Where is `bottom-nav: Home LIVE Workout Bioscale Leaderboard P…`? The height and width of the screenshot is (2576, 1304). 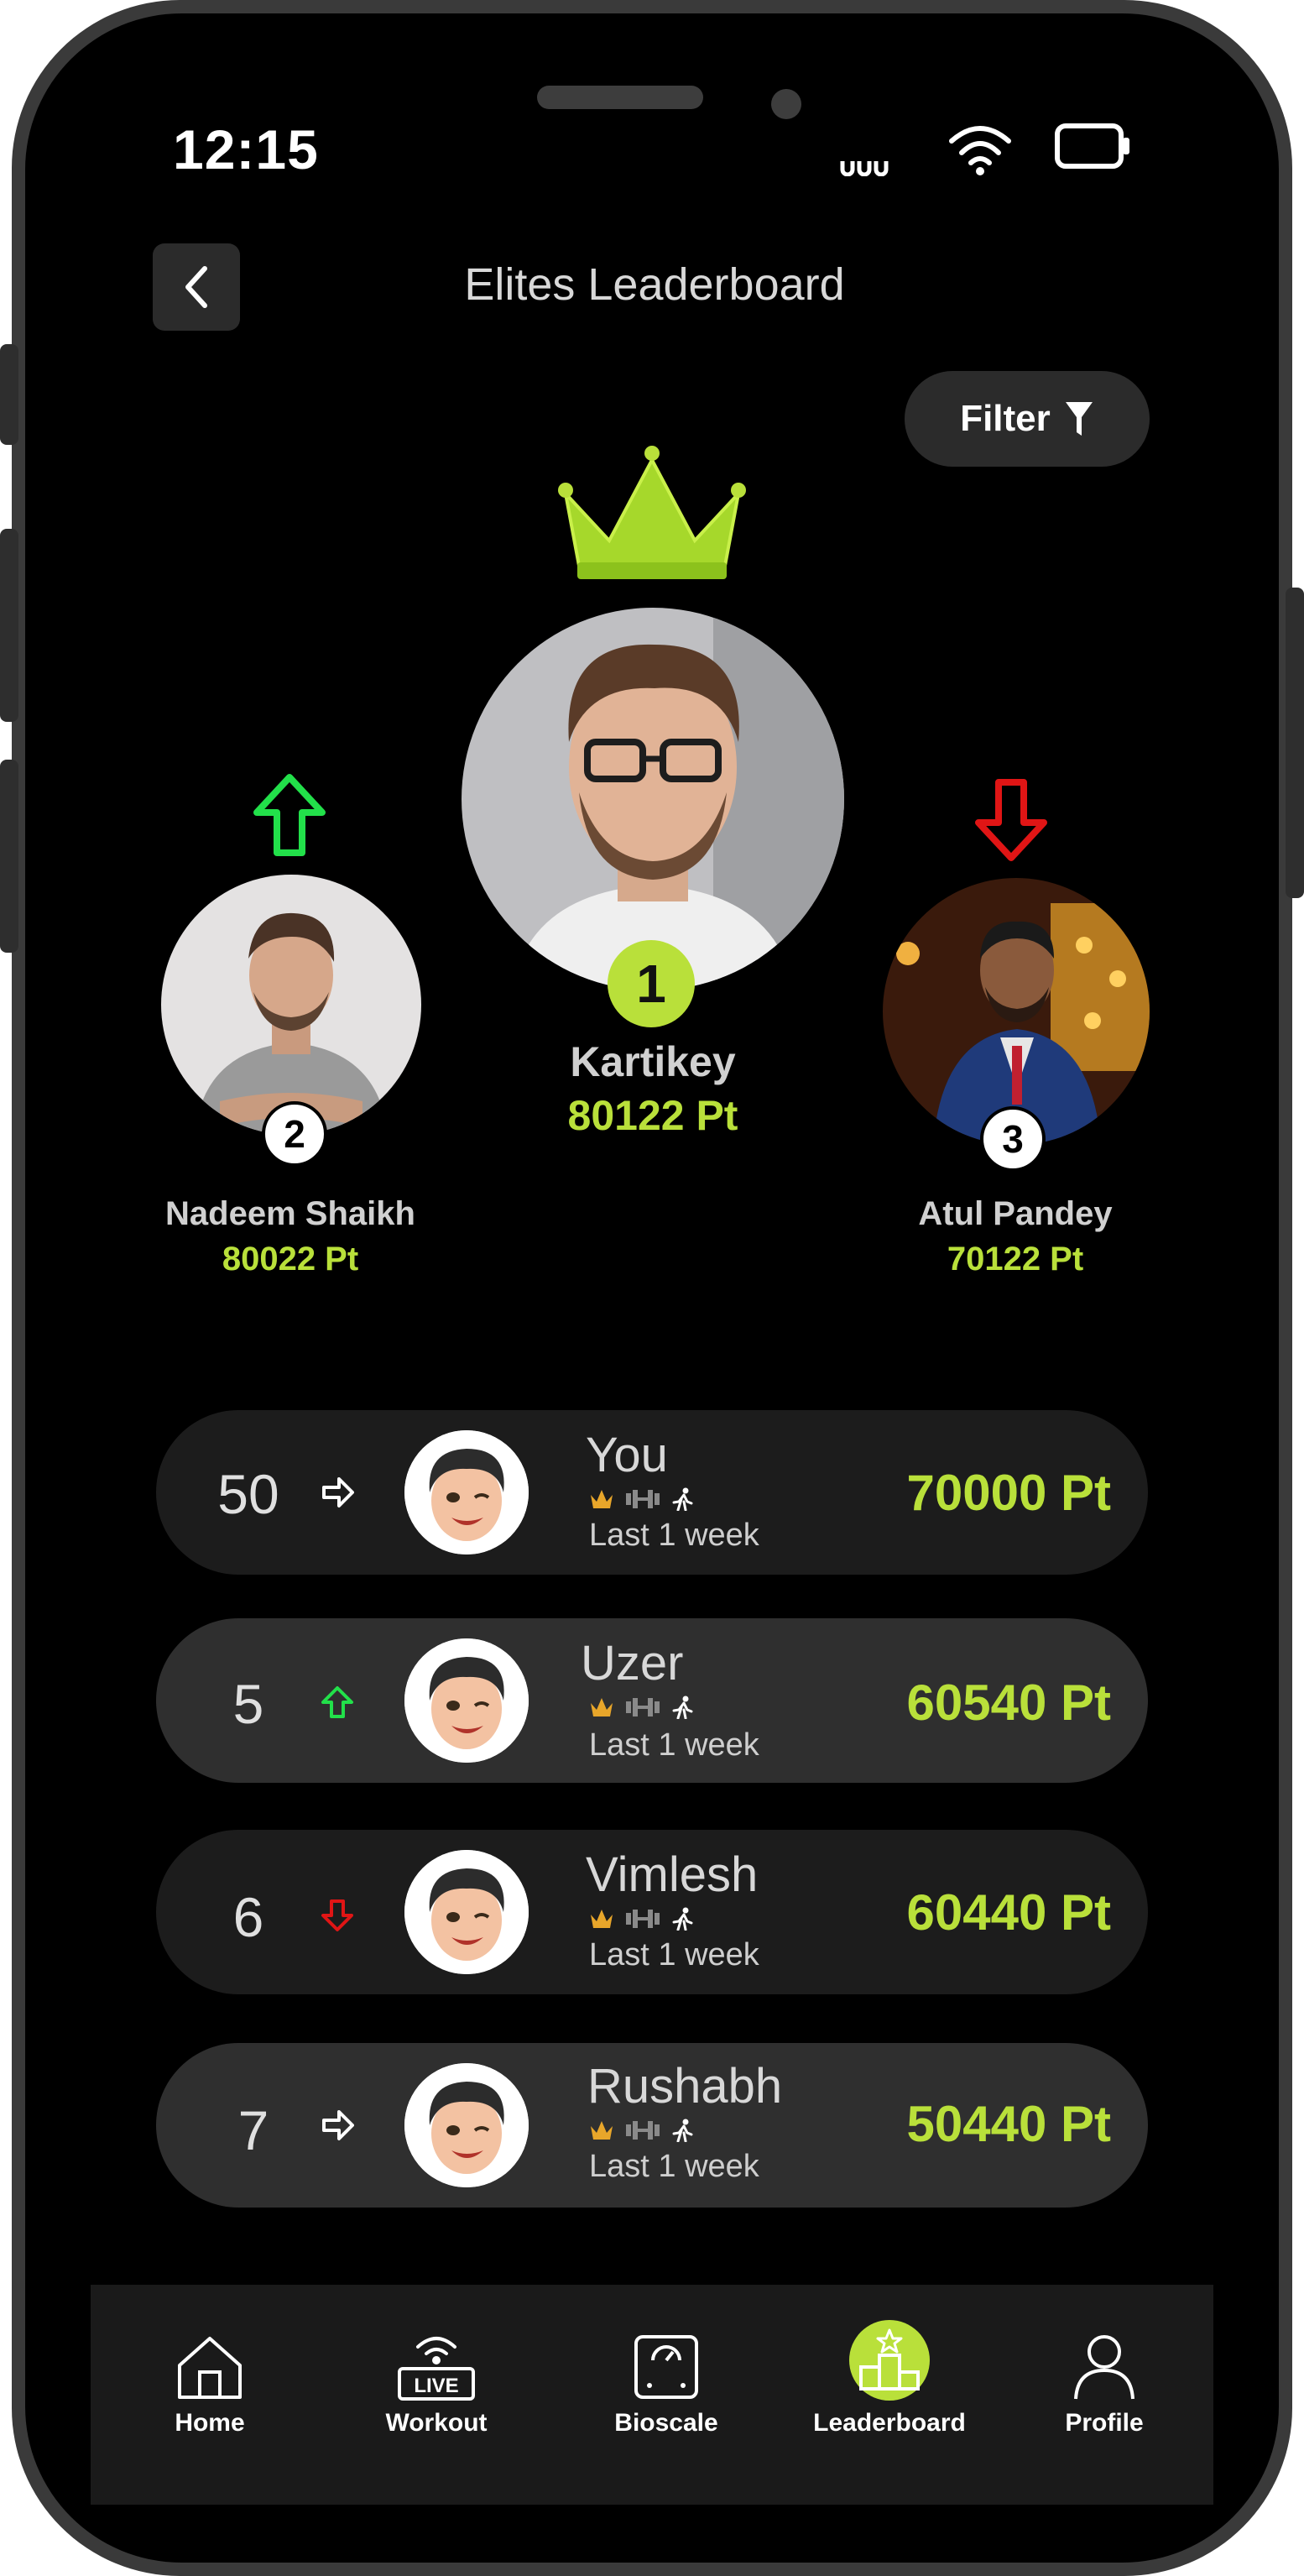
bottom-nav: Home LIVE Workout Bioscale Leaderboard P… is located at coordinates (652, 2395).